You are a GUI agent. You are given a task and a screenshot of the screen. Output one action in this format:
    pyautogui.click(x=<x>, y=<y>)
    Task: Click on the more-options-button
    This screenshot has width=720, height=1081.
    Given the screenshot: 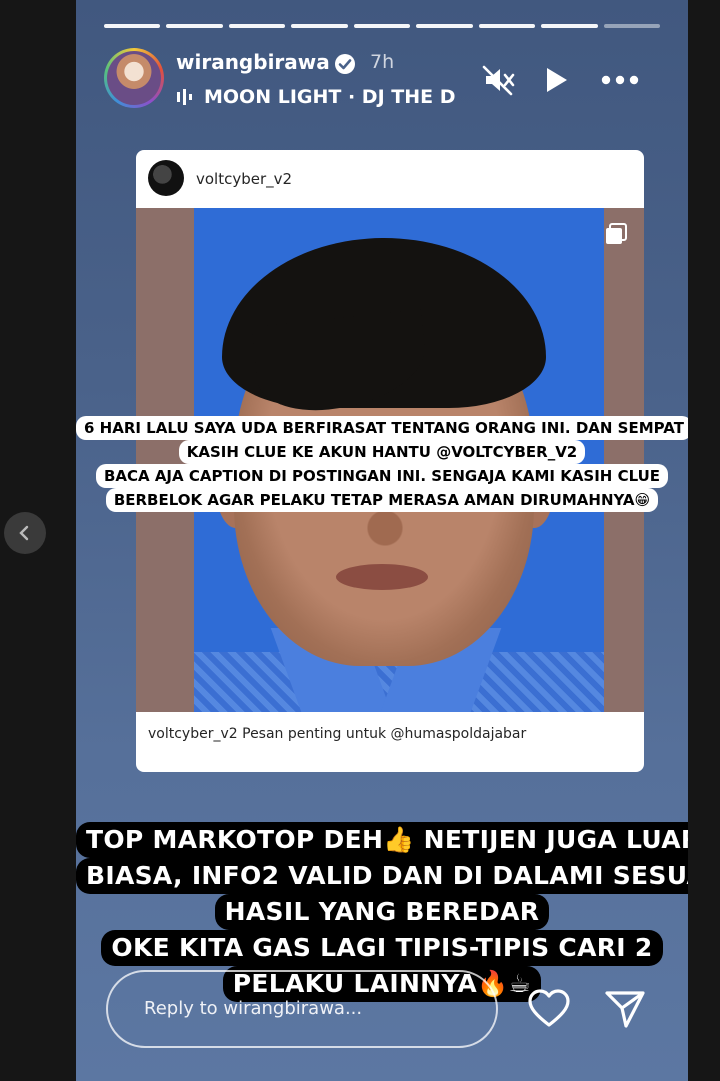 What is the action you would take?
    pyautogui.click(x=620, y=80)
    